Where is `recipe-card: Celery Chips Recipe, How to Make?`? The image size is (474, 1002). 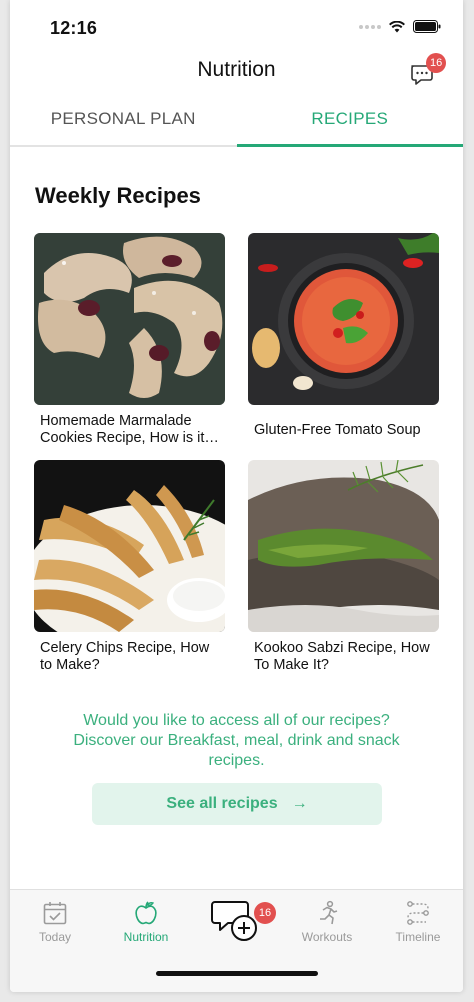
recipe-card: Celery Chips Recipe, How to Make? is located at coordinates (129, 567).